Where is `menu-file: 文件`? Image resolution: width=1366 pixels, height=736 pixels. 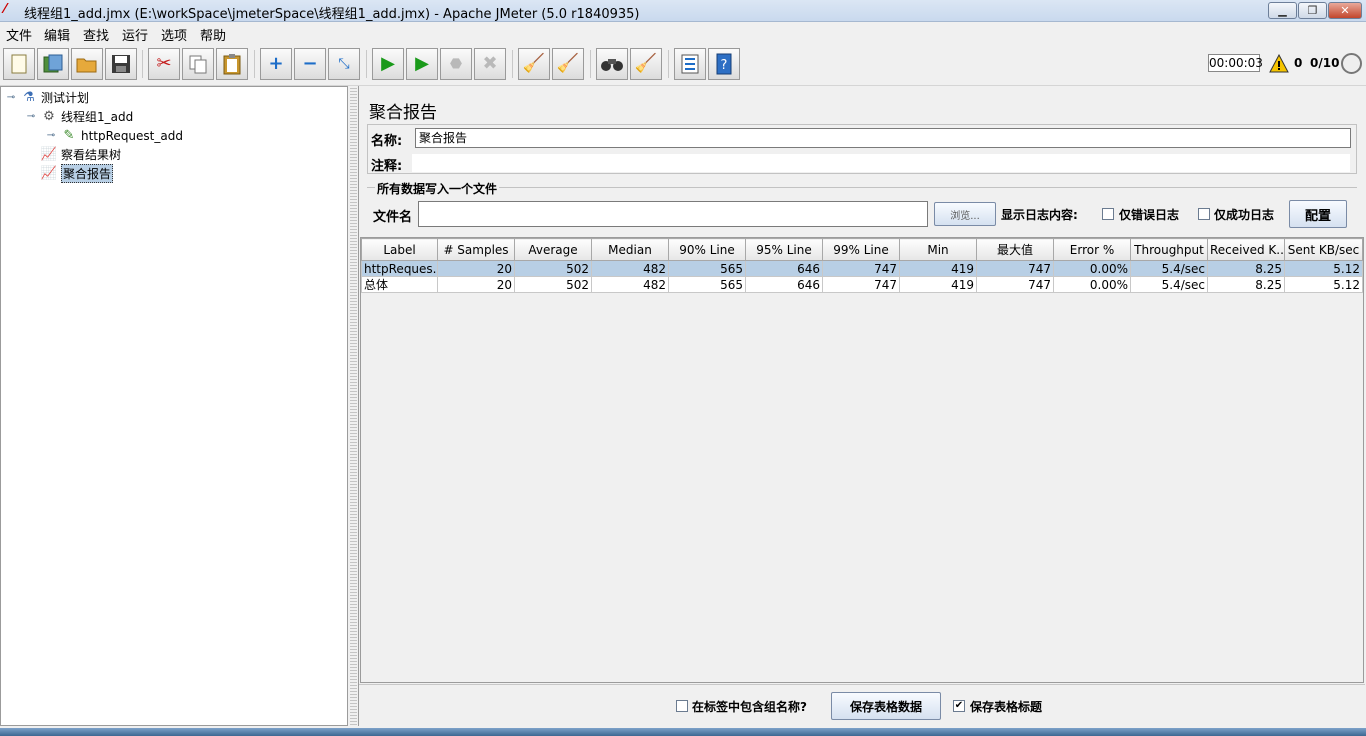
menu-file: 文件 is located at coordinates (19, 34).